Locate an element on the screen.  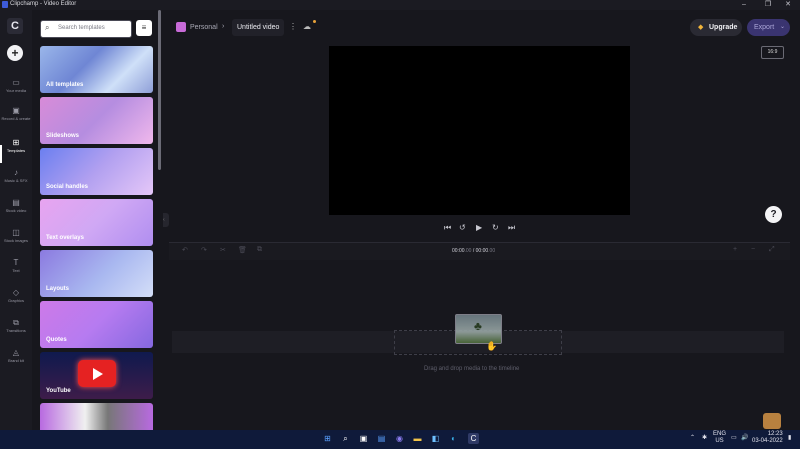
rail-item-text: T Text is located at coordinates (16, 265).